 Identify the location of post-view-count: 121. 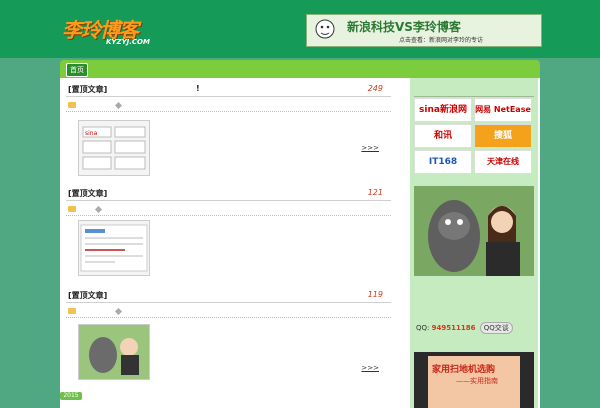
(375, 192).